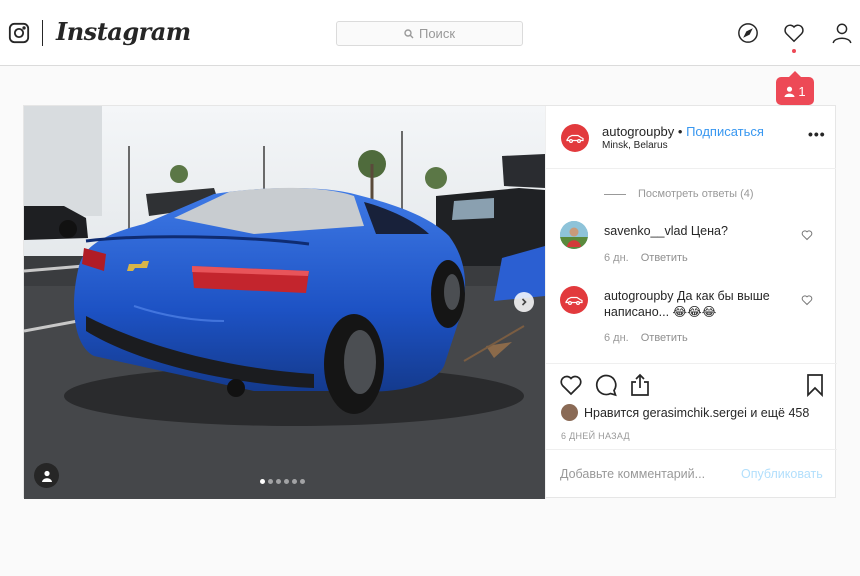  What do you see at coordinates (569, 412) in the screenshot?
I see `liker-avatar` at bounding box center [569, 412].